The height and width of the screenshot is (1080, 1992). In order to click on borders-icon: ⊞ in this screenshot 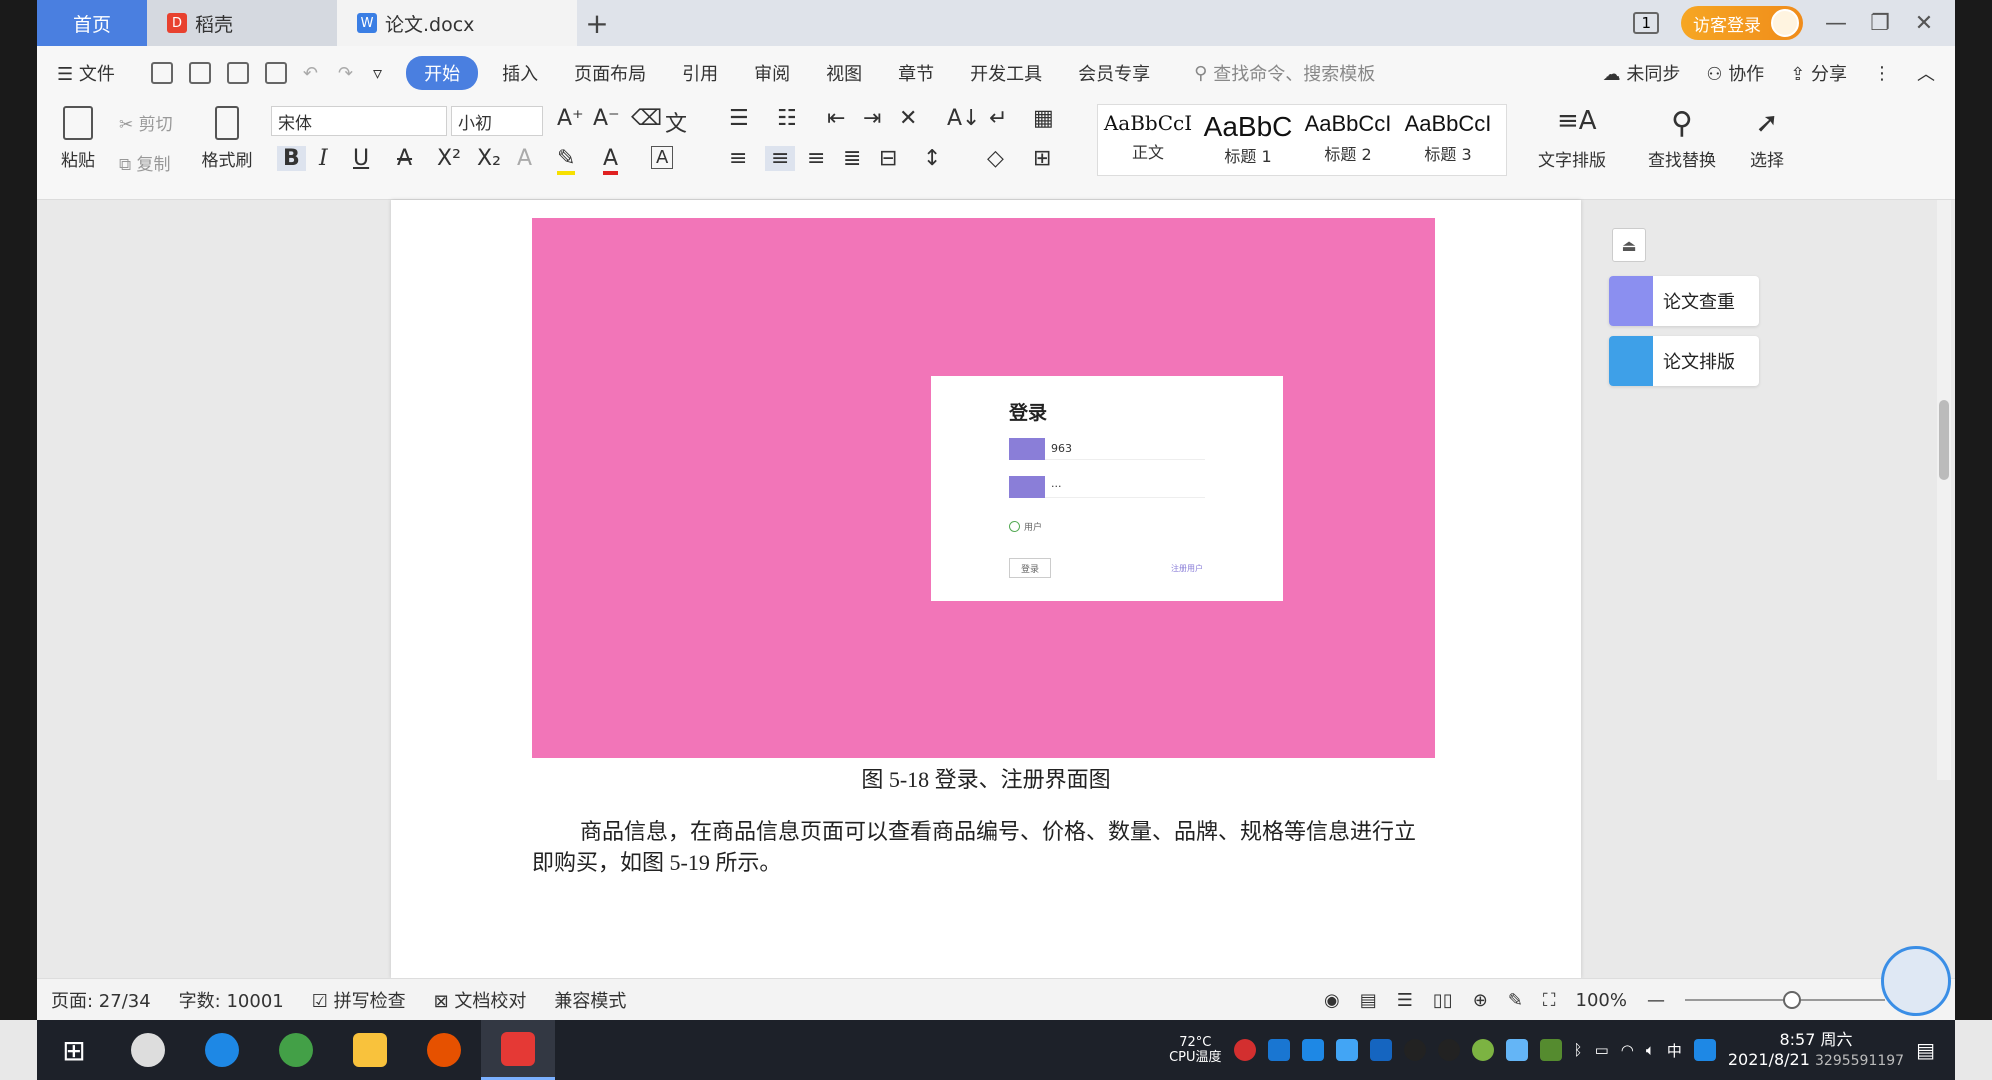, I will do `click(1042, 158)`.